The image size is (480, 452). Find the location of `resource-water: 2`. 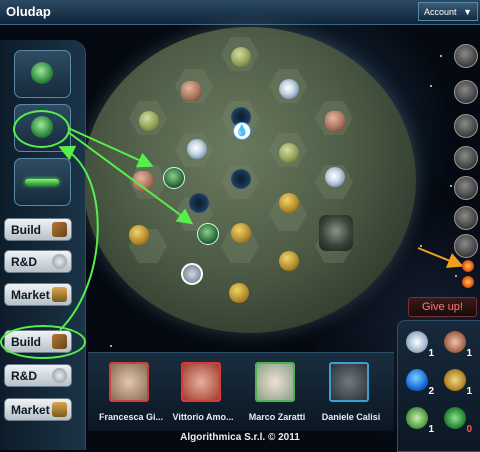

resource-water: 2 is located at coordinates (419, 382).